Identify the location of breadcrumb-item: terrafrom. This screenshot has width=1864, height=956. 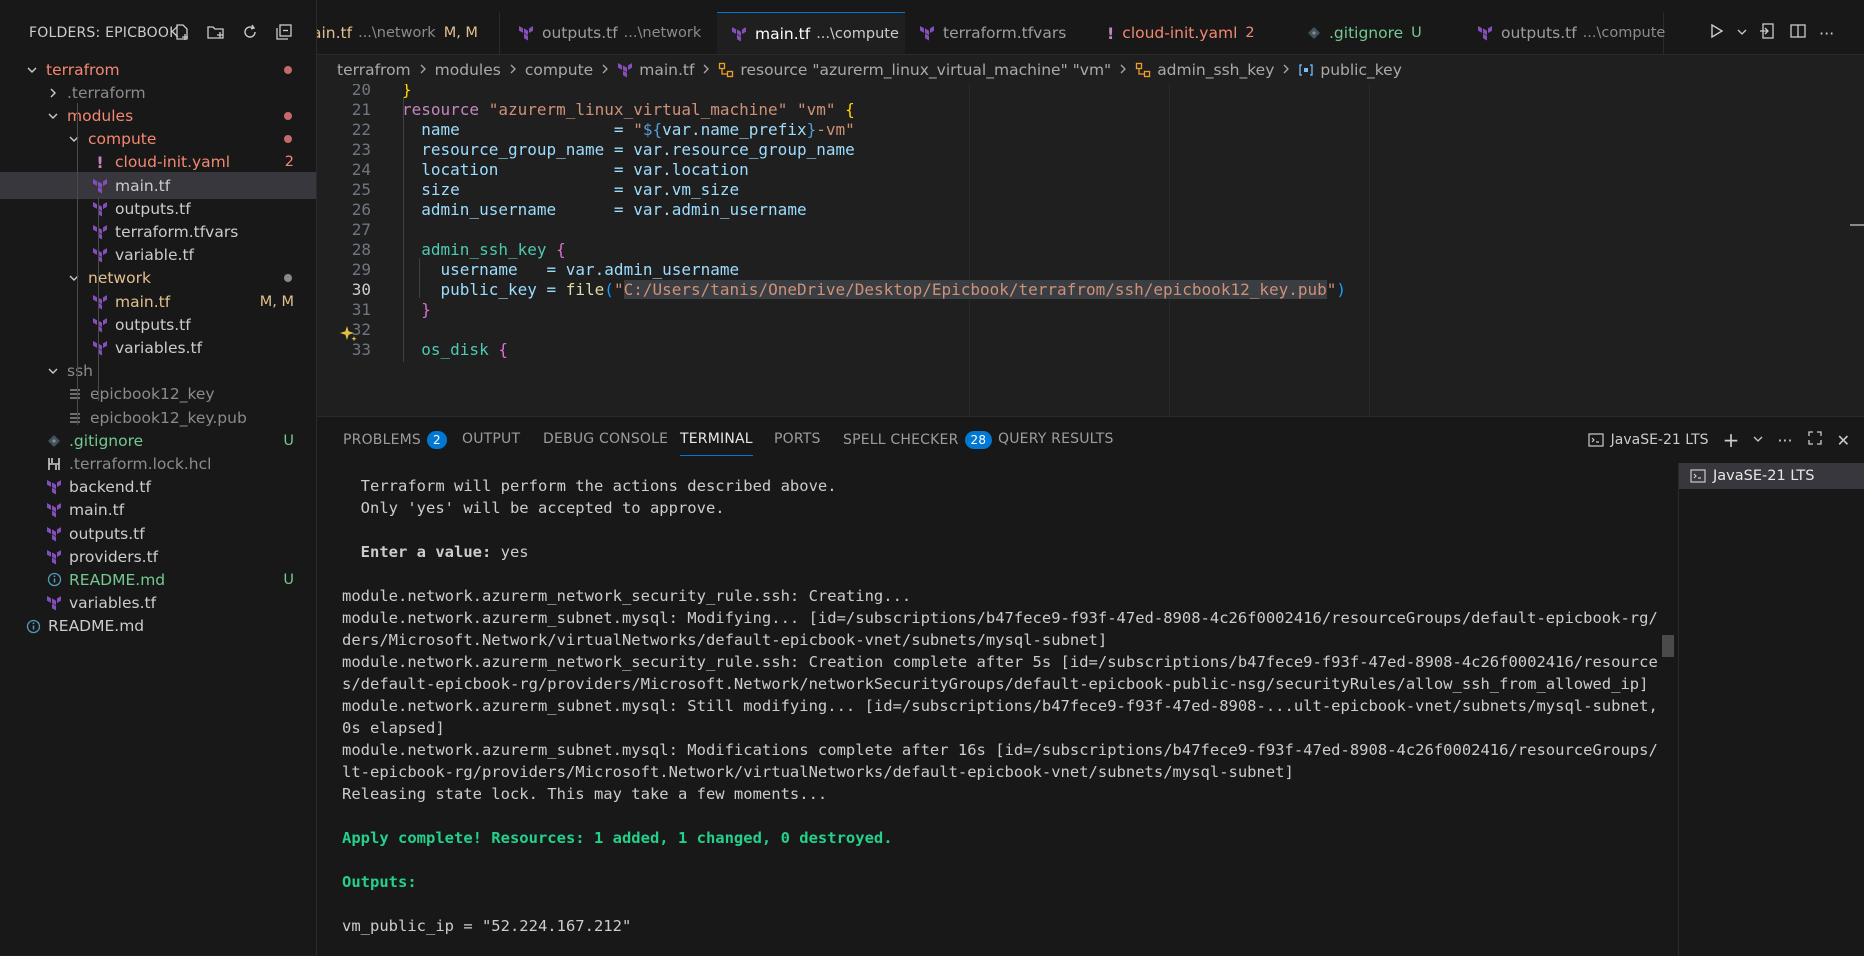
(374, 70).